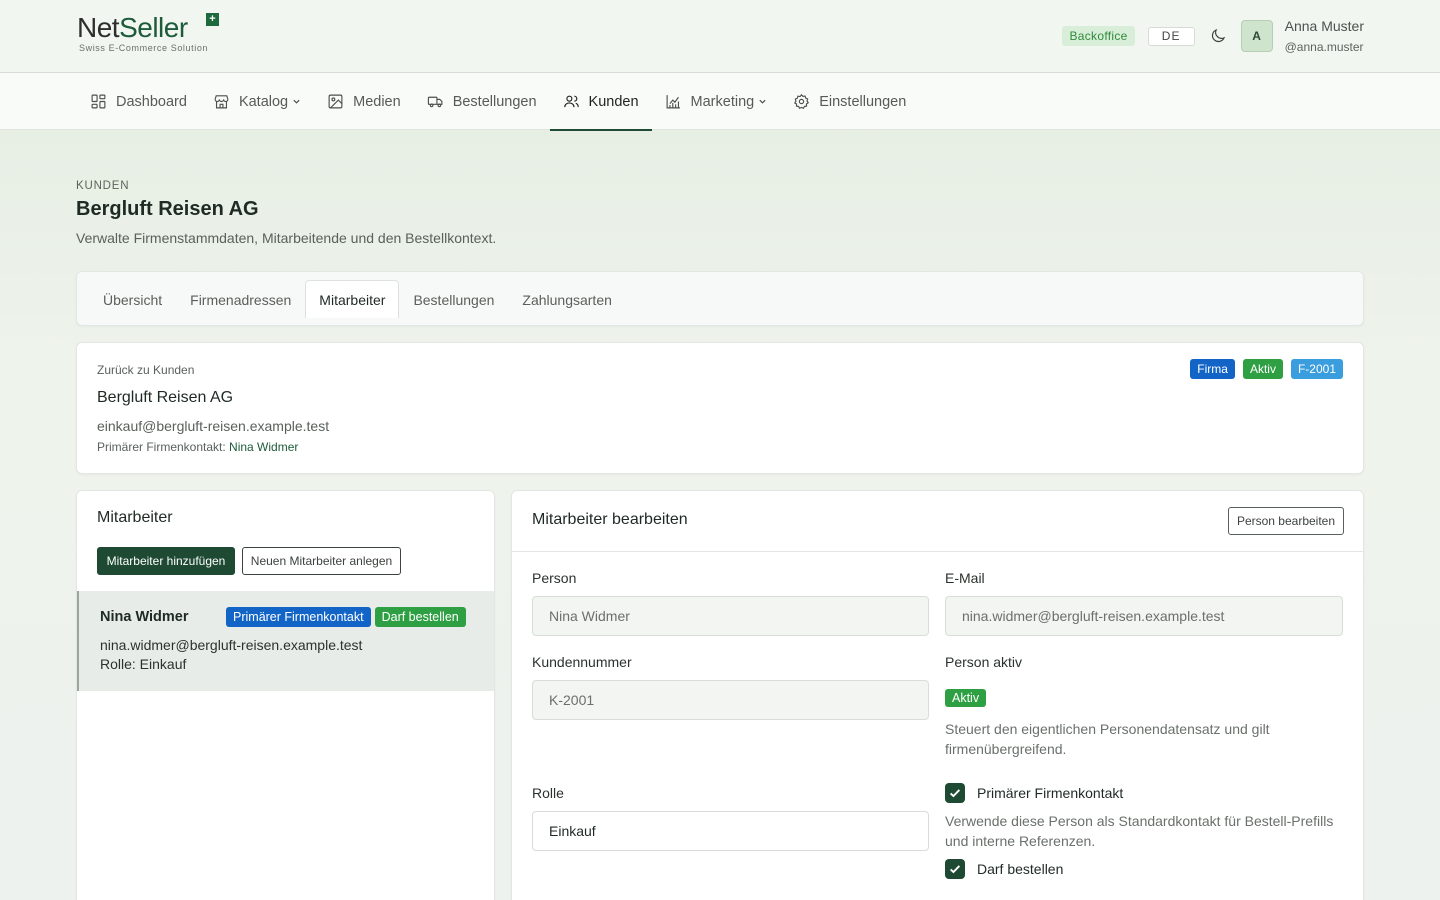 This screenshot has height=900, width=1440. I want to click on role-input: Einkauf, so click(730, 831).